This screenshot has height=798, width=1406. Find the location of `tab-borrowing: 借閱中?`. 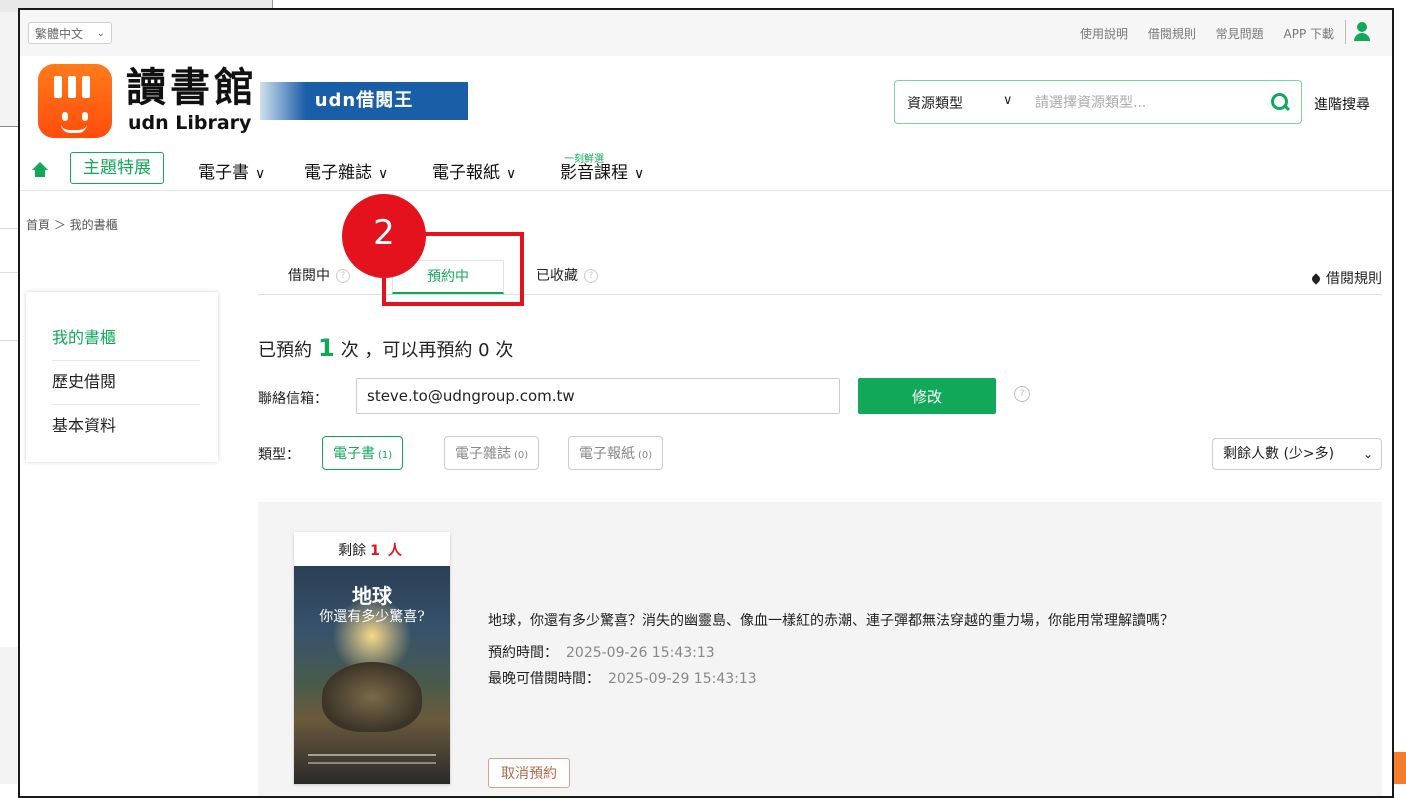

tab-borrowing: 借閱中? is located at coordinates (319, 276).